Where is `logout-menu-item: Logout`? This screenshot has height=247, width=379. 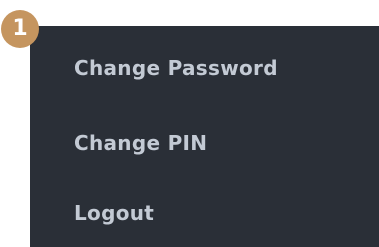 logout-menu-item: Logout is located at coordinates (114, 213).